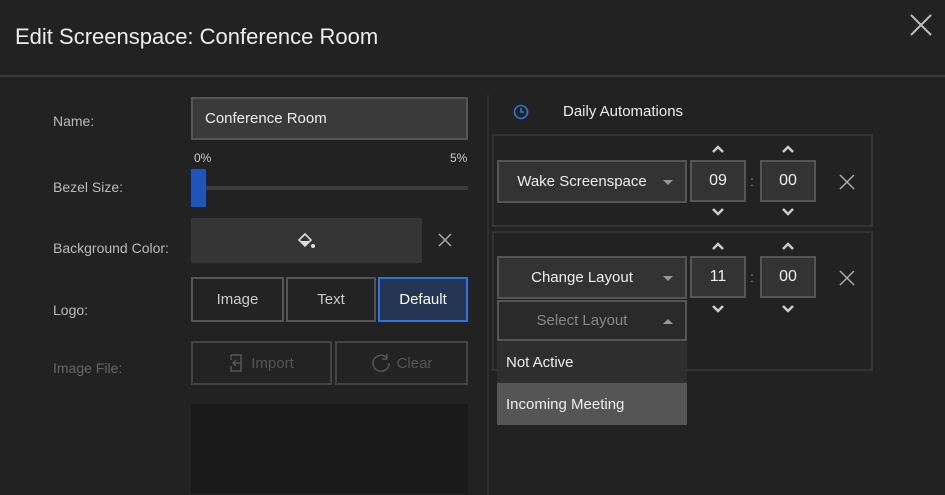 This screenshot has width=945, height=495. What do you see at coordinates (329, 449) in the screenshot?
I see `logo-preview` at bounding box center [329, 449].